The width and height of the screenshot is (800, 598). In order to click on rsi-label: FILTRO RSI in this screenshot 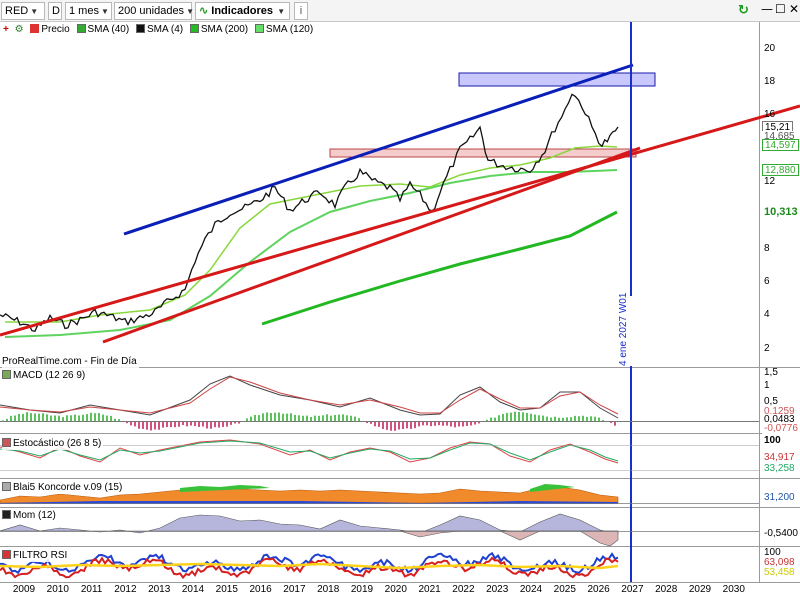, I will do `click(36, 555)`.